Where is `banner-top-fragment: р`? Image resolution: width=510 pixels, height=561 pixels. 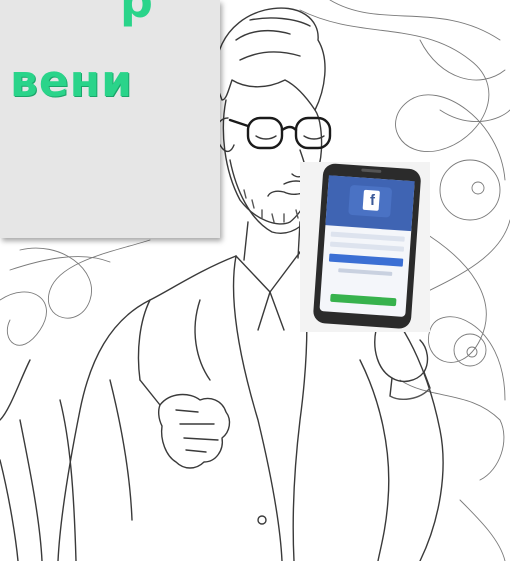 banner-top-fragment: р is located at coordinates (136, 14).